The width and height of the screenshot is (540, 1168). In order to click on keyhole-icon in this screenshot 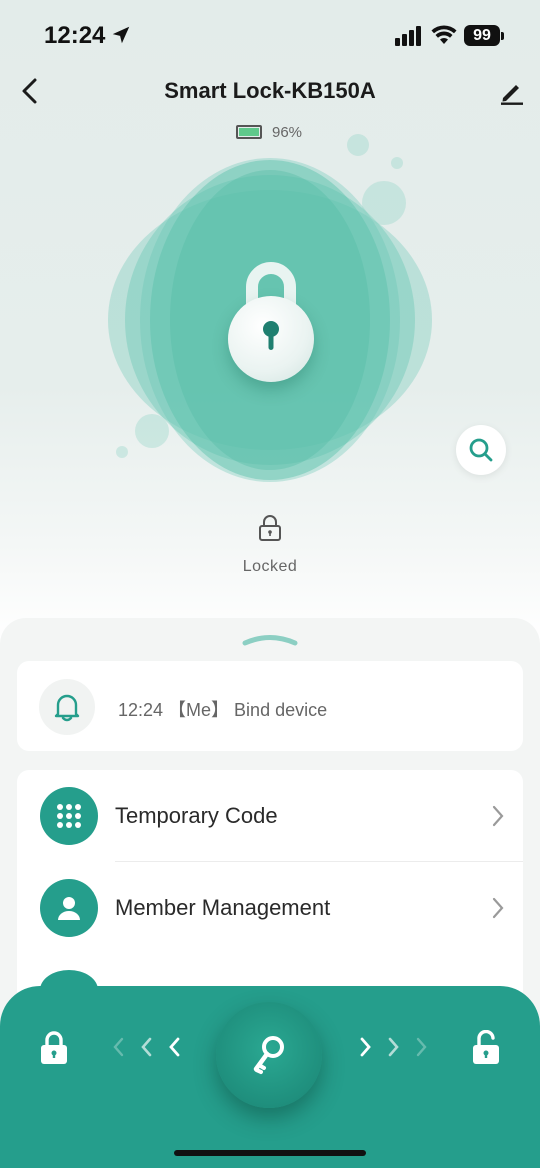, I will do `click(271, 335)`.